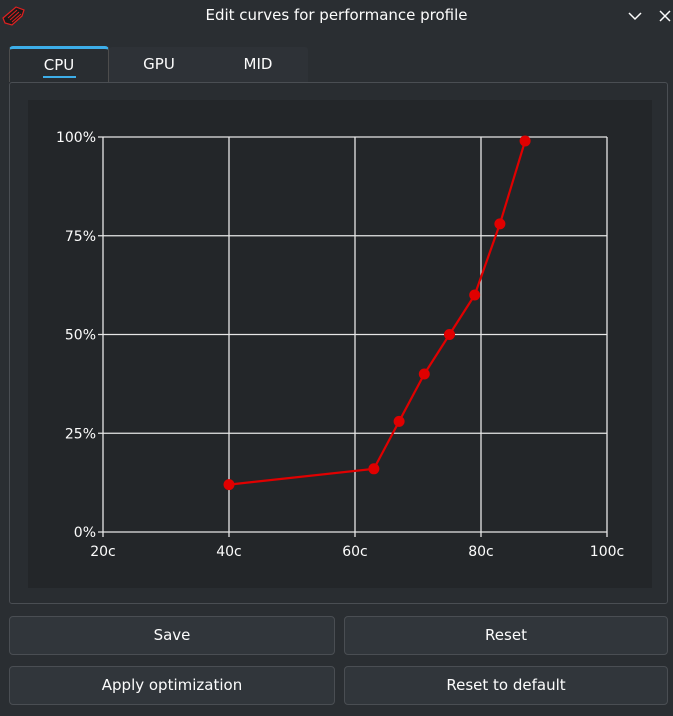  What do you see at coordinates (506, 685) in the screenshot?
I see `reset-to-default-button: Reset to default` at bounding box center [506, 685].